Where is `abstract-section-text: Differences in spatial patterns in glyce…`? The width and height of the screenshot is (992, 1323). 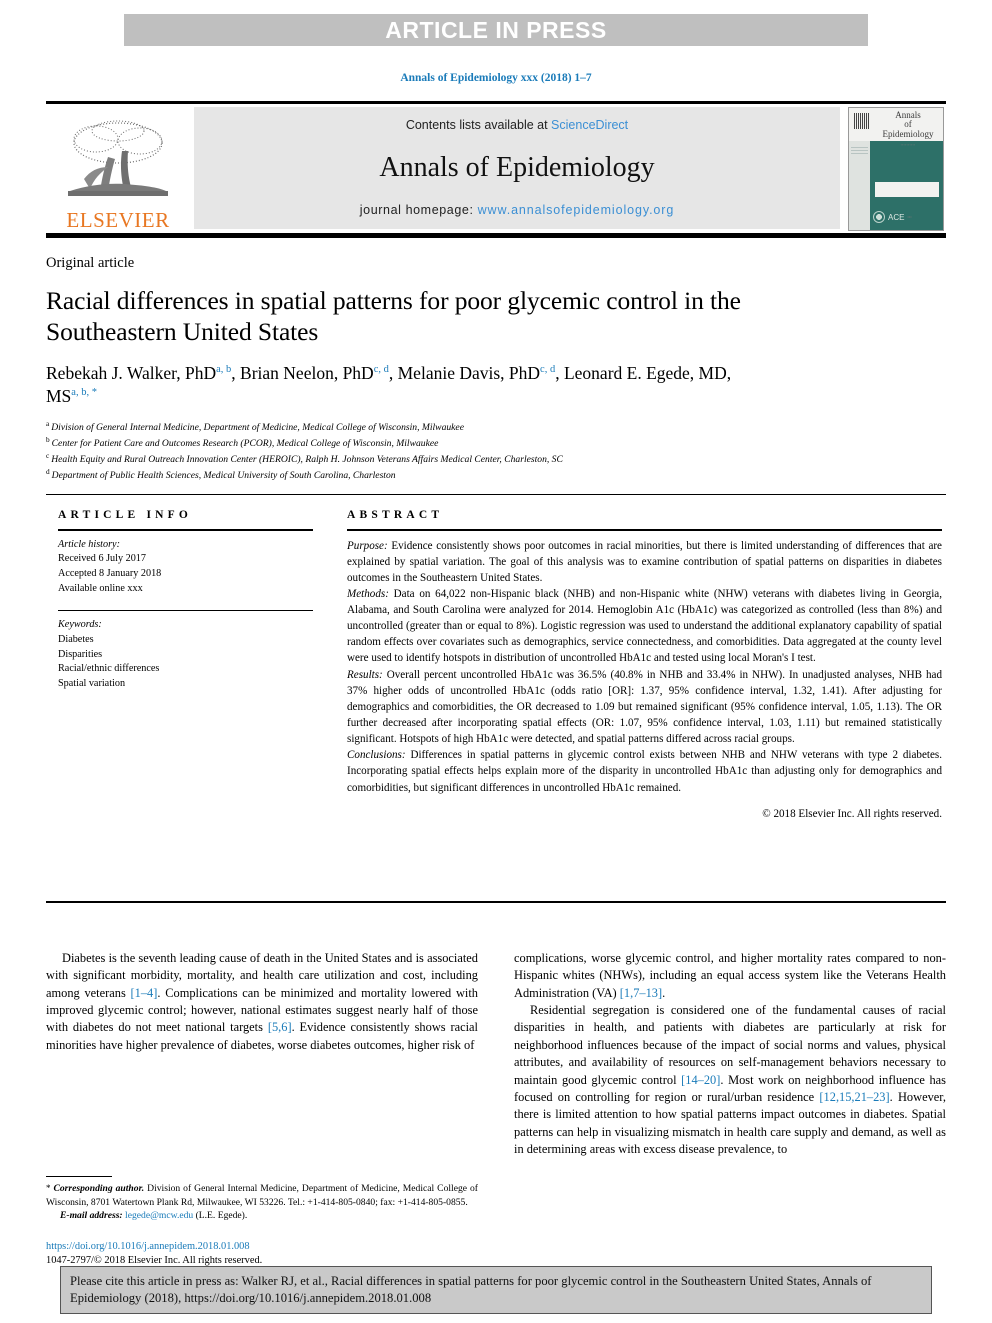
abstract-section-text: Differences in spatial patterns in glyce… is located at coordinates (644, 771).